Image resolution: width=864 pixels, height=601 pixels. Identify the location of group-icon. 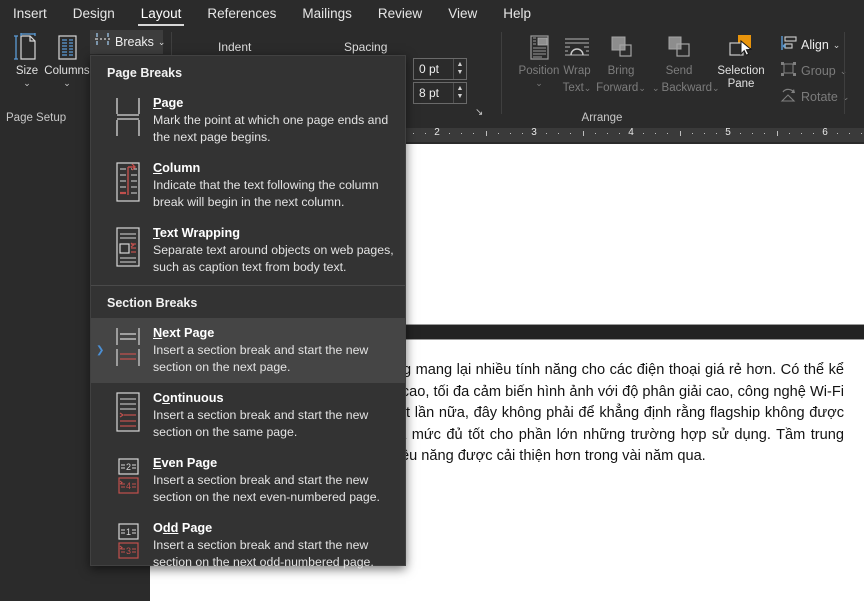
(788, 71).